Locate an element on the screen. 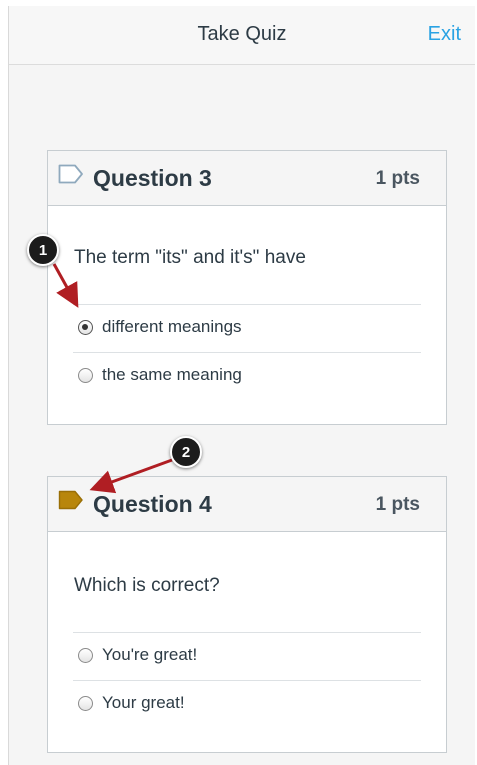  flag-filled-icon is located at coordinates (71, 500).